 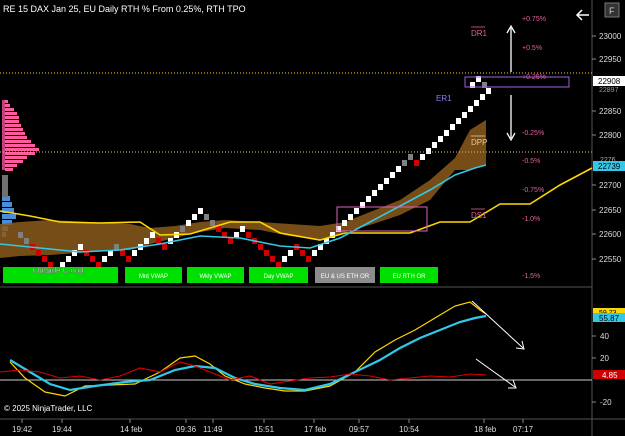 I want to click on tpo-value-area, so click(x=3, y=135).